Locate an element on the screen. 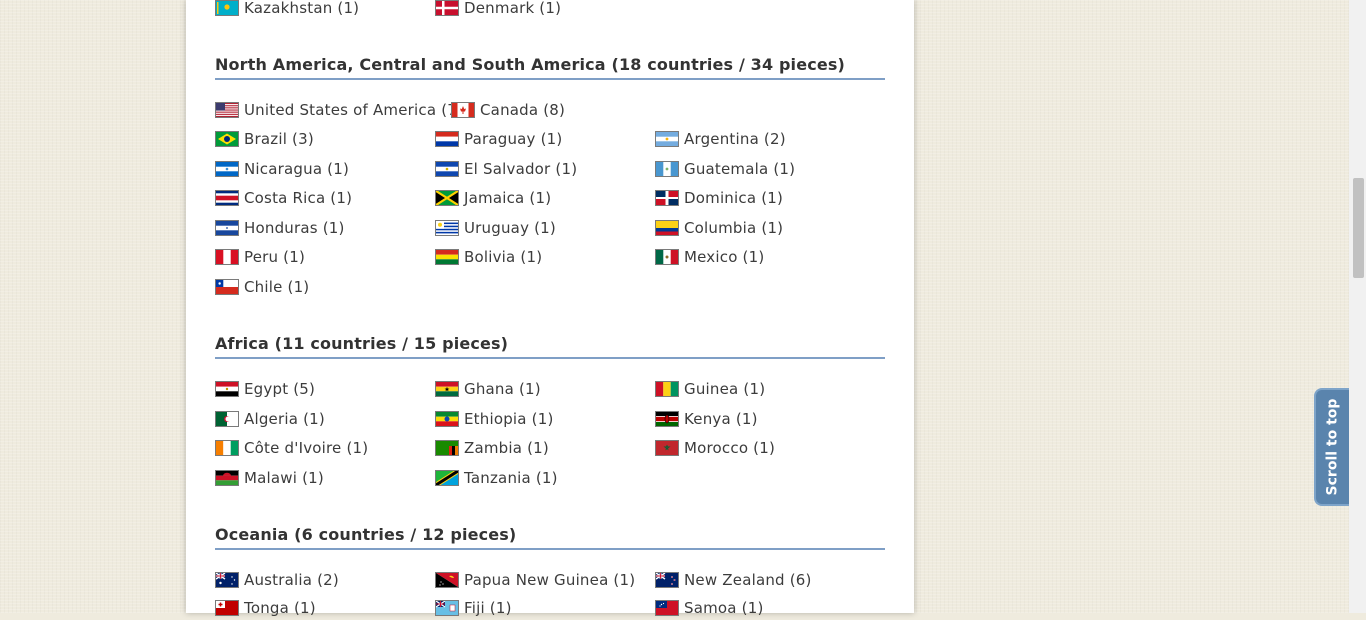  usa-flag-icon is located at coordinates (227, 110).